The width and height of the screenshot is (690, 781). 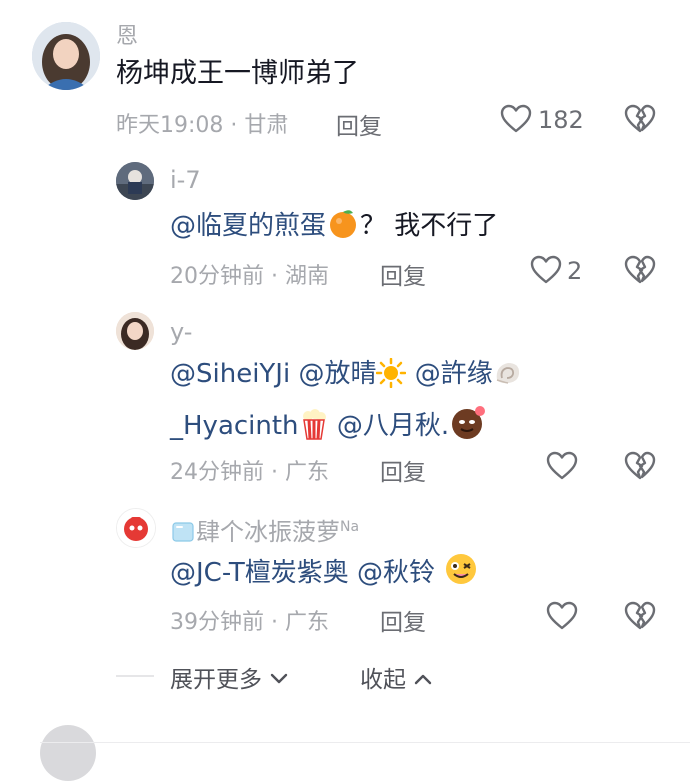 What do you see at coordinates (507, 373) in the screenshot?
I see `shell-emoji-icon` at bounding box center [507, 373].